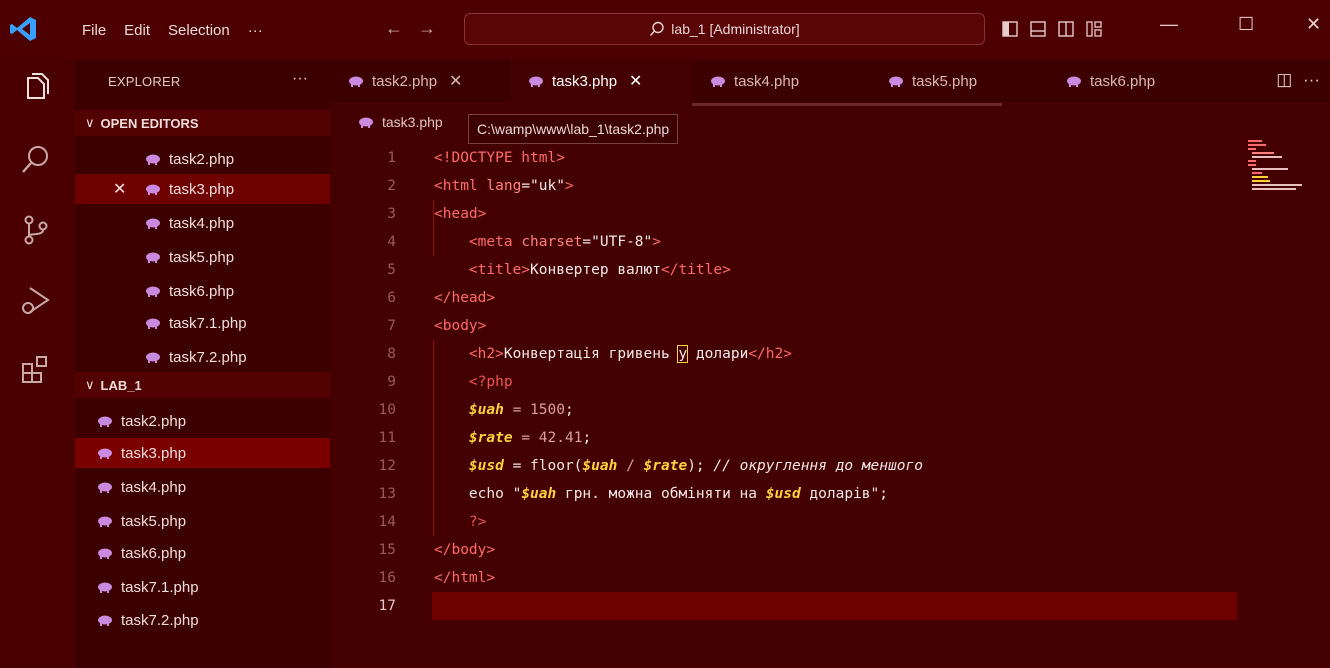 The image size is (1330, 668). I want to click on tab-task5: task5.php, so click(959, 81).